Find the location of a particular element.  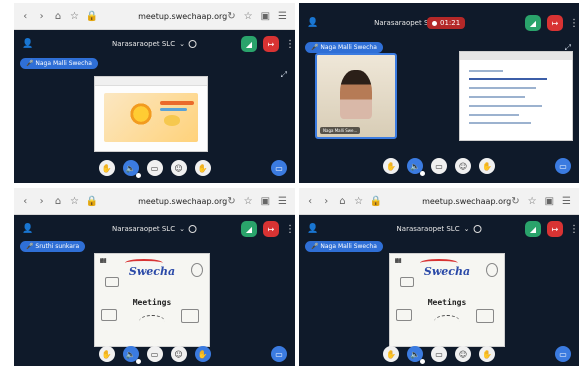

slide-title: Meetings is located at coordinates (152, 303).